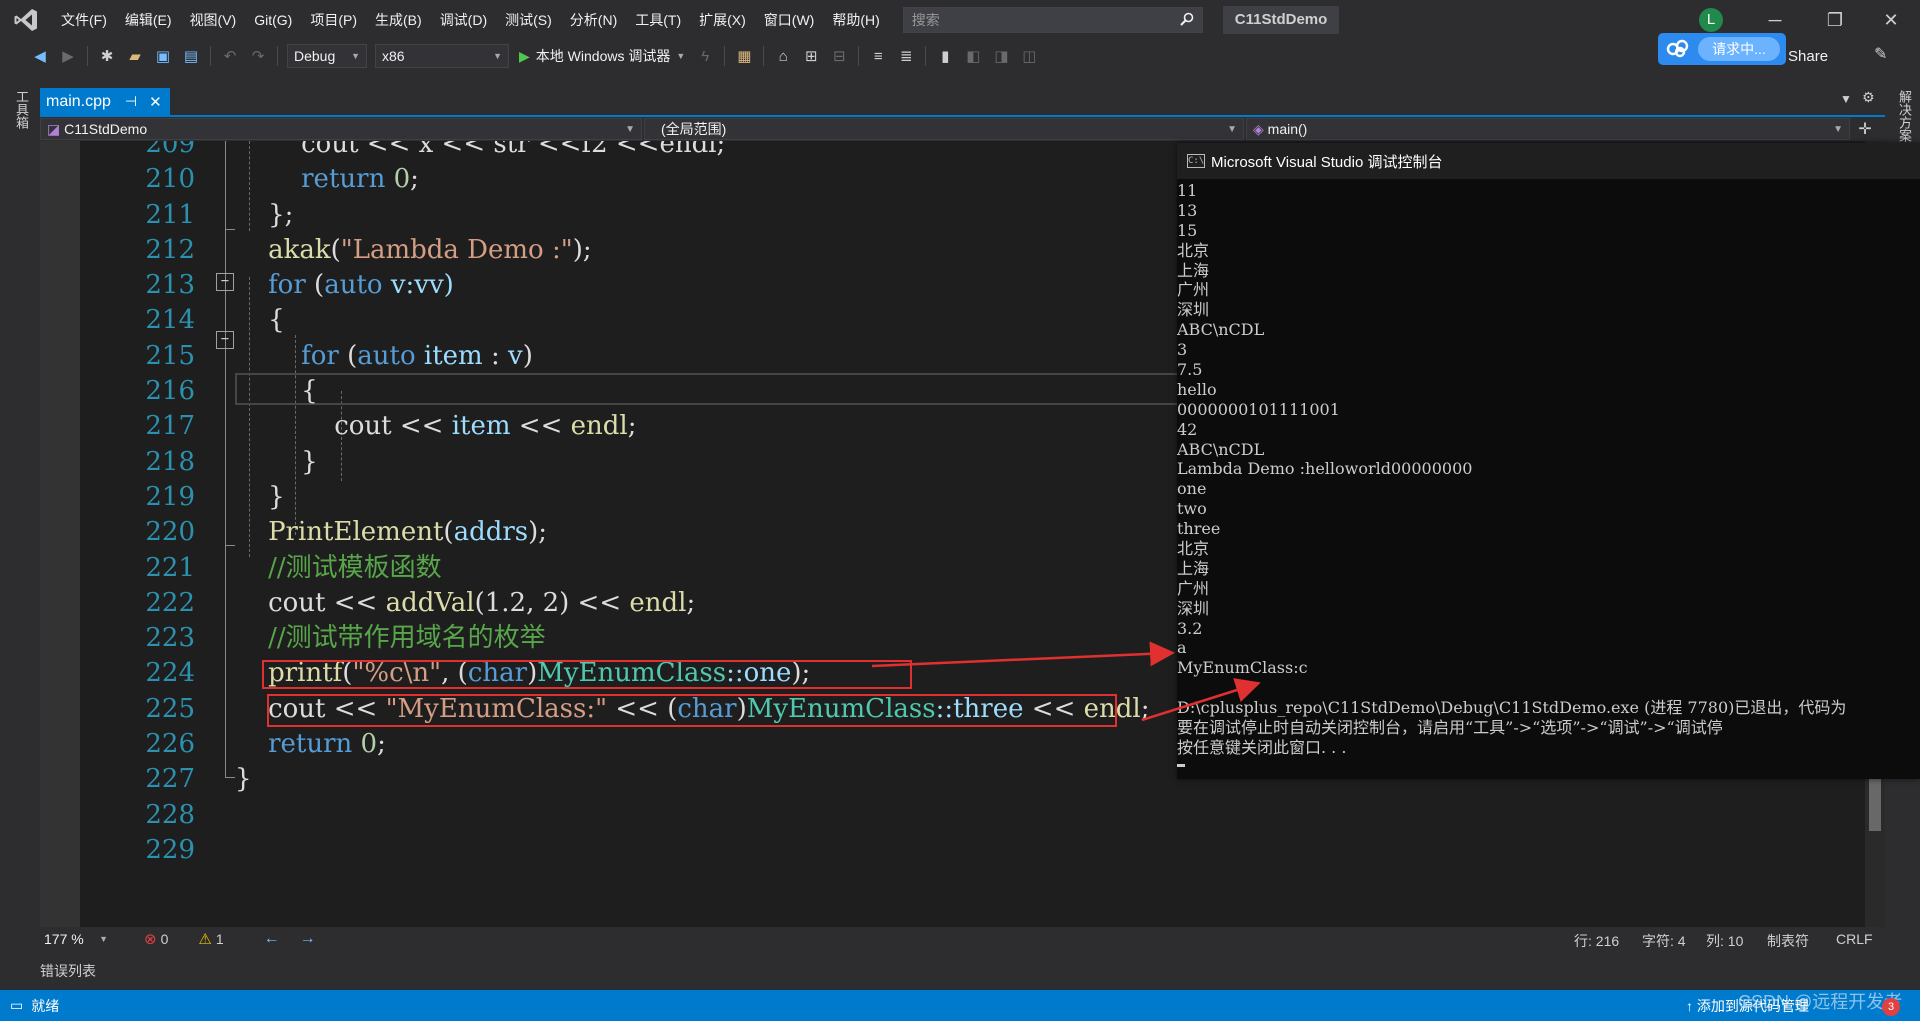 This screenshot has height=1021, width=1920. Describe the element at coordinates (76, 939) in the screenshot. I see `zoom-dropdown: 177 % ▼` at that location.